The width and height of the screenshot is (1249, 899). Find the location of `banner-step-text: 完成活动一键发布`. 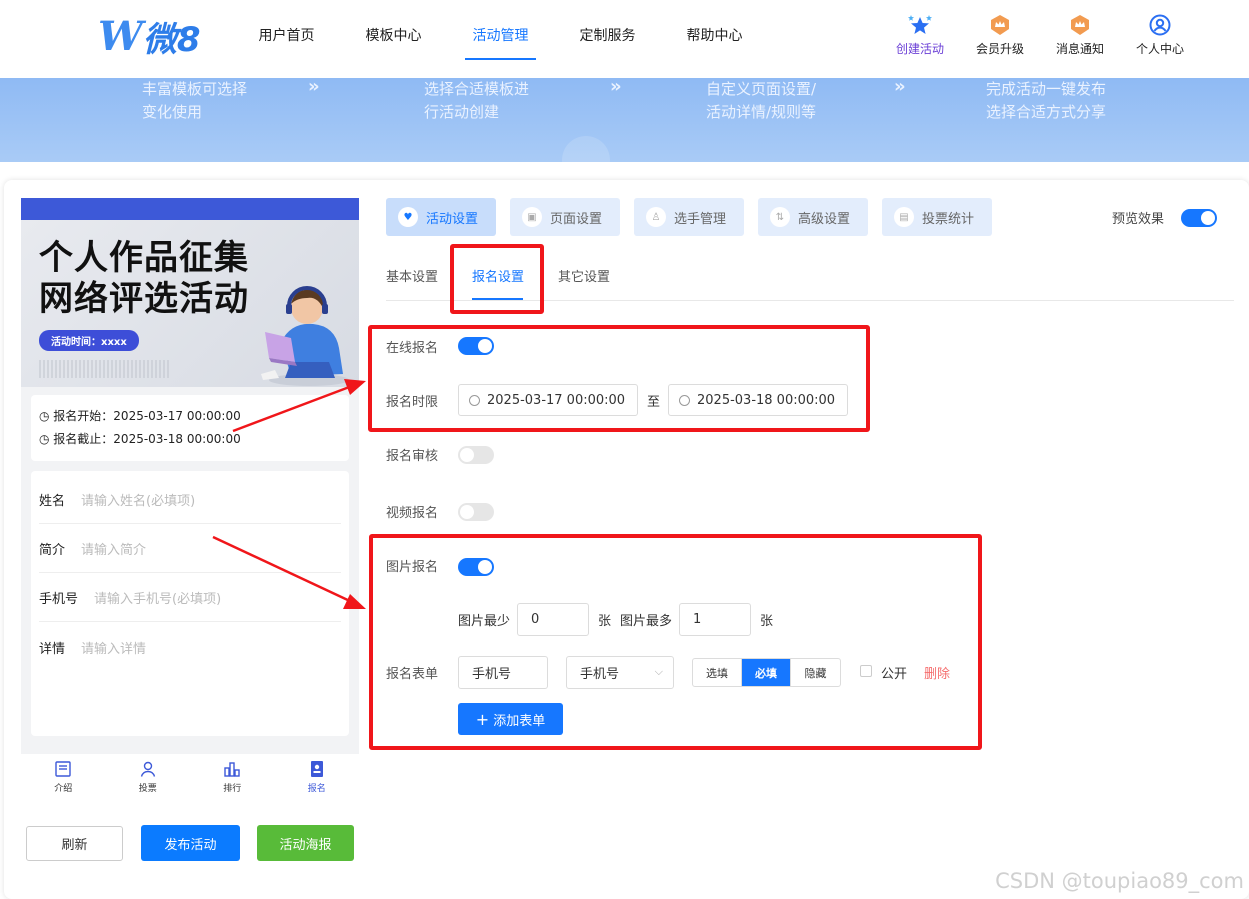

banner-step-text: 完成活动一键发布 is located at coordinates (1046, 89).